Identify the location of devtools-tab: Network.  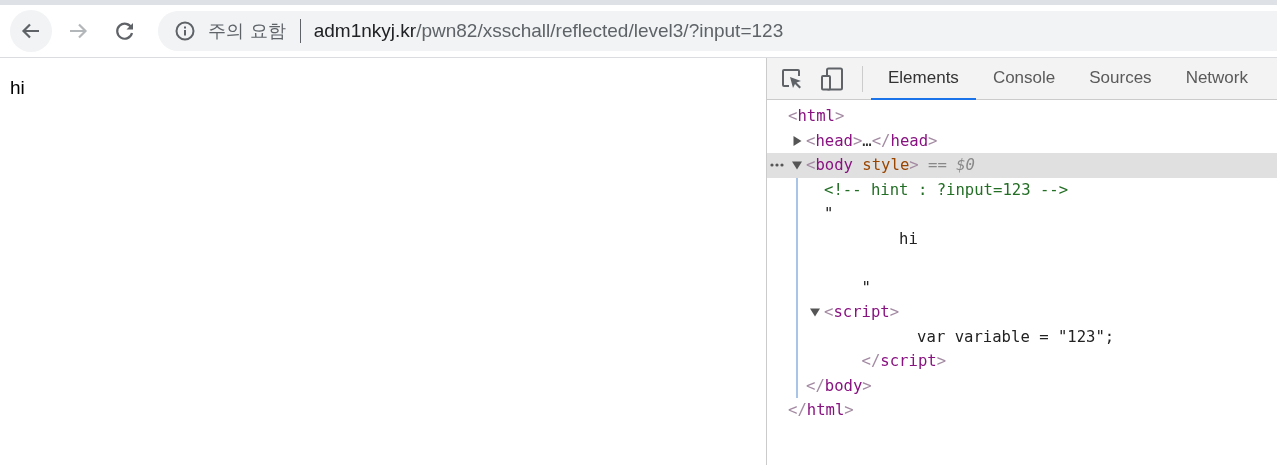
(1216, 79).